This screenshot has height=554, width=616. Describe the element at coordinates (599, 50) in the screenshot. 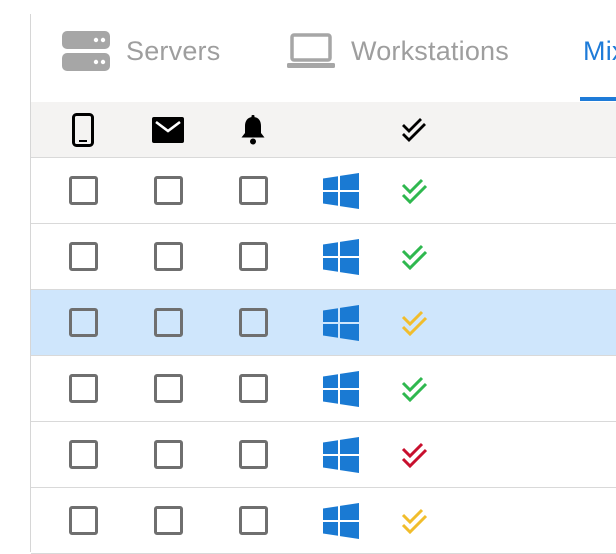

I see `tab-mix-label: Mix` at that location.